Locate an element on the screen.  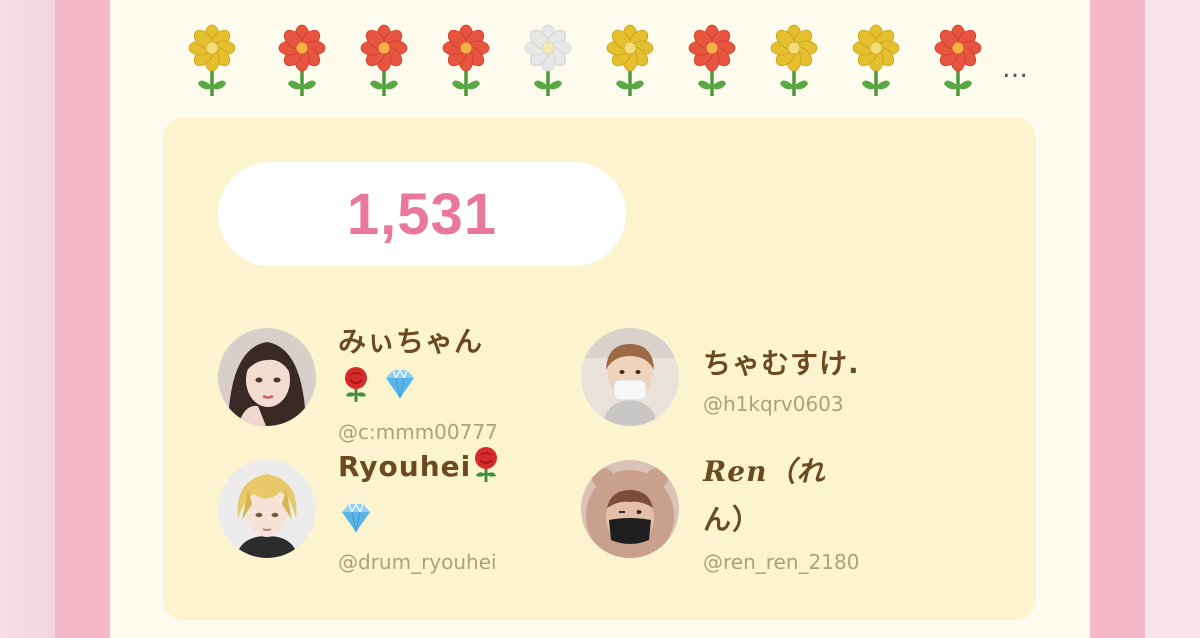
user-handle: @ren_ren_2180 is located at coordinates (781, 562).